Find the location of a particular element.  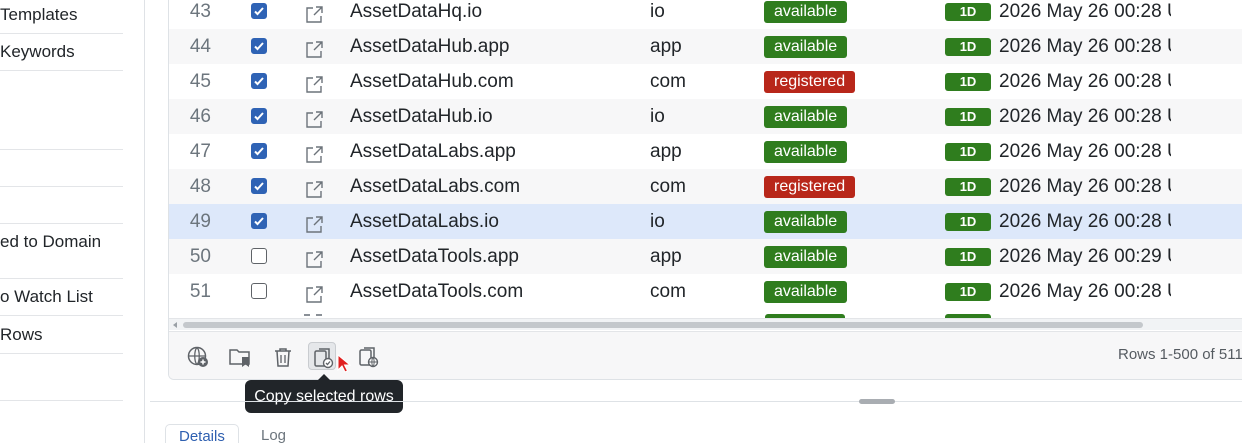

copy-domains-button is located at coordinates (368, 356).